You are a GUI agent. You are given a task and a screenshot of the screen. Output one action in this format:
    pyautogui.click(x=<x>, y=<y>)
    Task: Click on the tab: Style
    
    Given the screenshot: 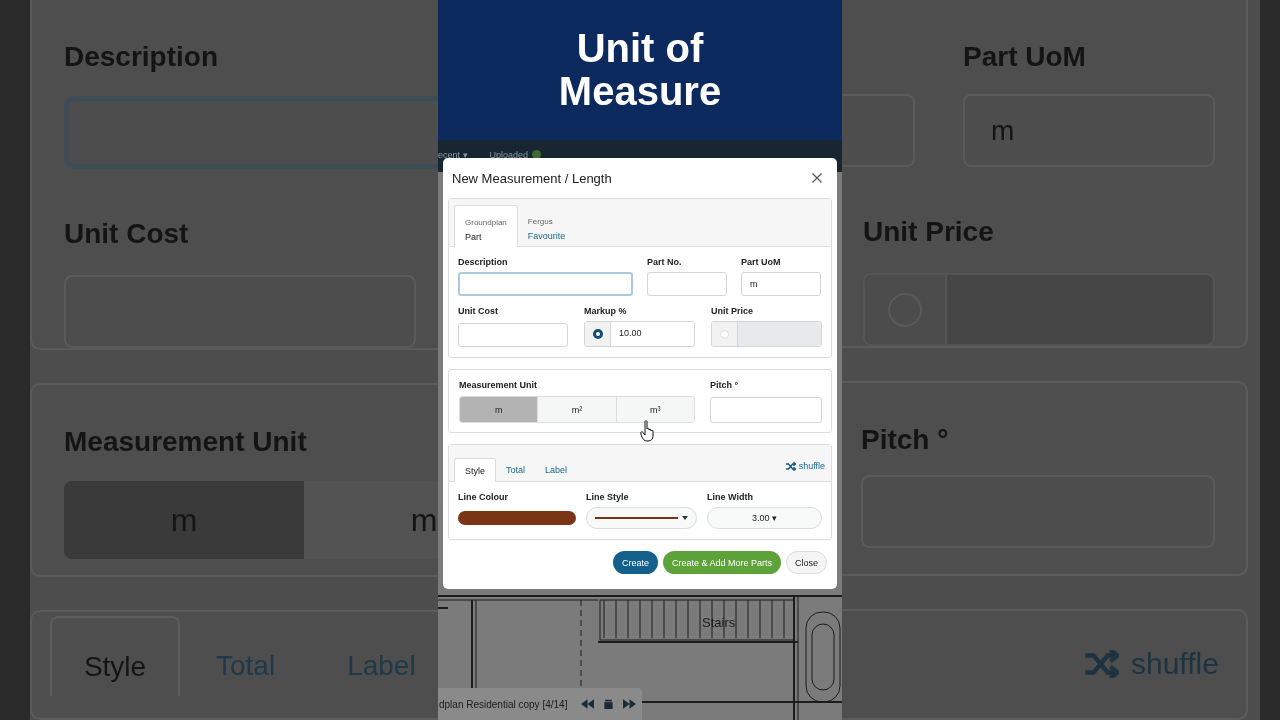 What is the action you would take?
    pyautogui.click(x=475, y=470)
    